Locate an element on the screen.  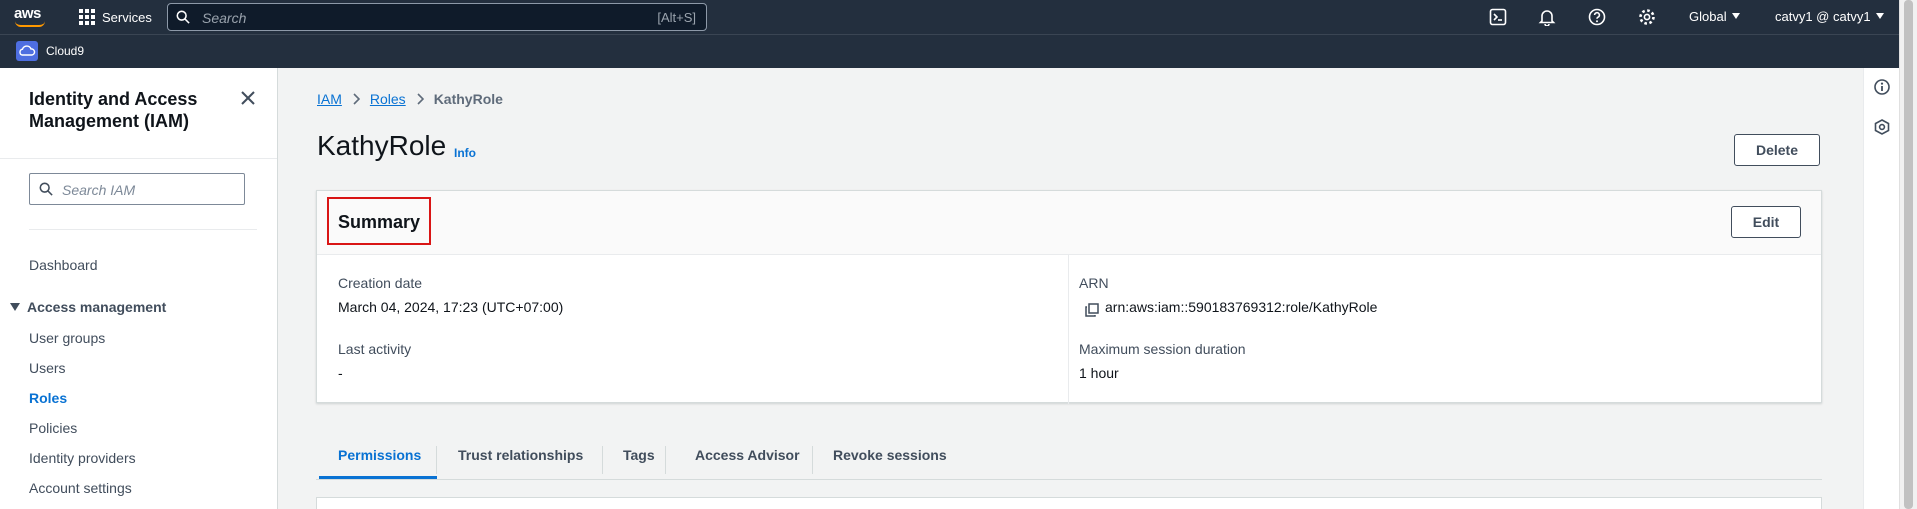
breadcrumb: IAM Roles KathyRole is located at coordinates (410, 99).